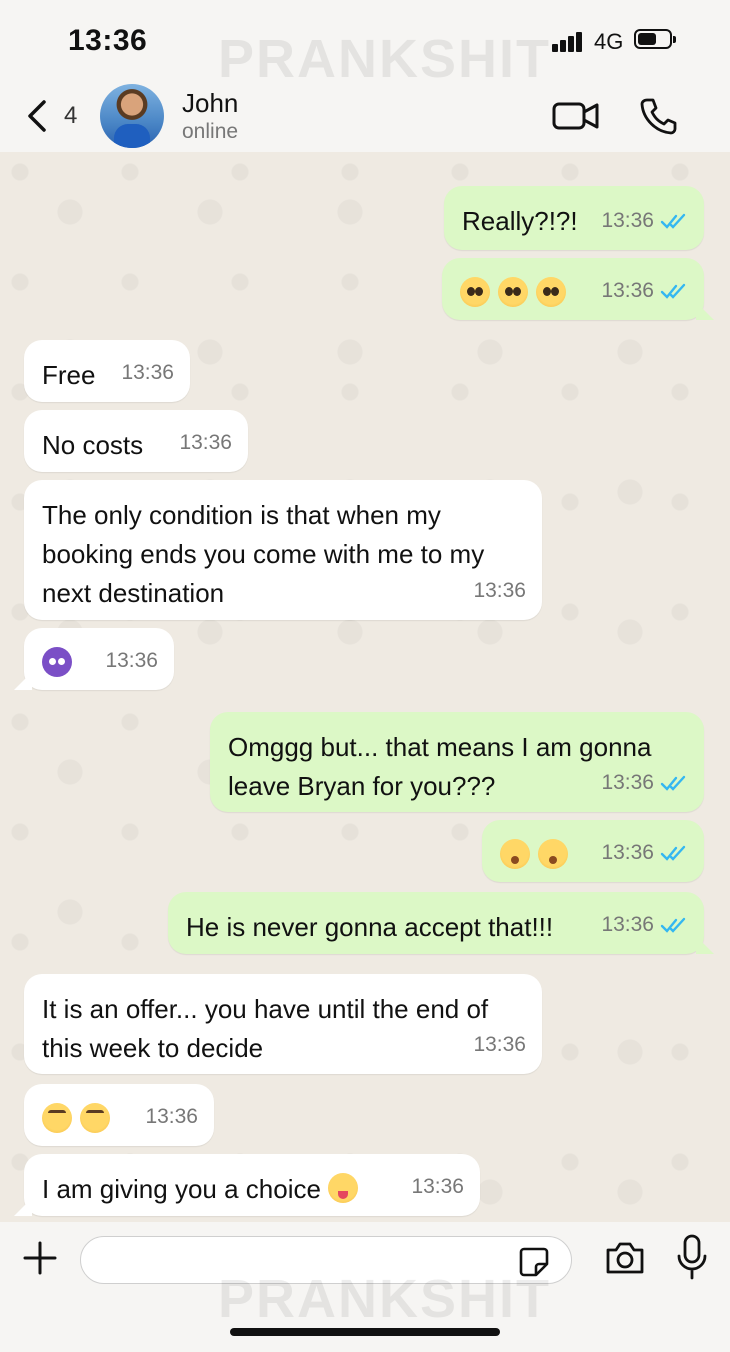 This screenshot has width=730, height=1352. I want to click on phone-icon, so click(658, 116).